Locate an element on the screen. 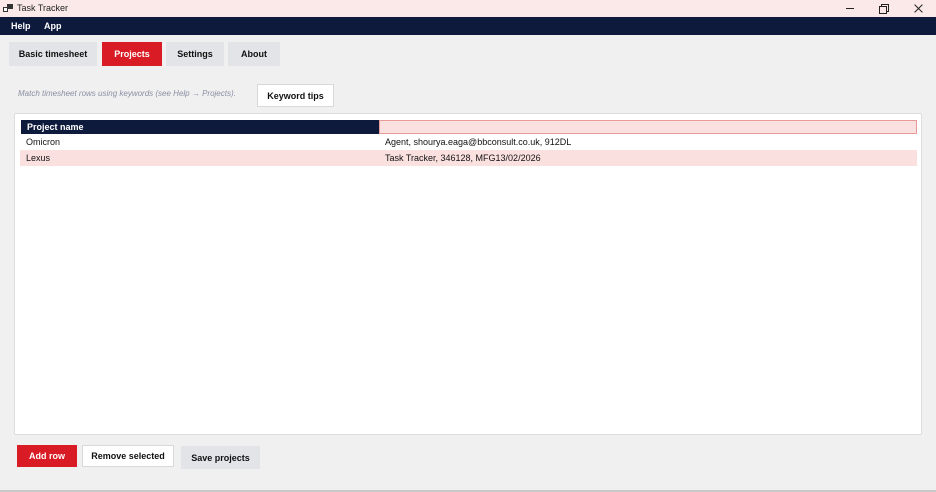 This screenshot has height=492, width=936. title-bar: Task Tracker is located at coordinates (468, 8).